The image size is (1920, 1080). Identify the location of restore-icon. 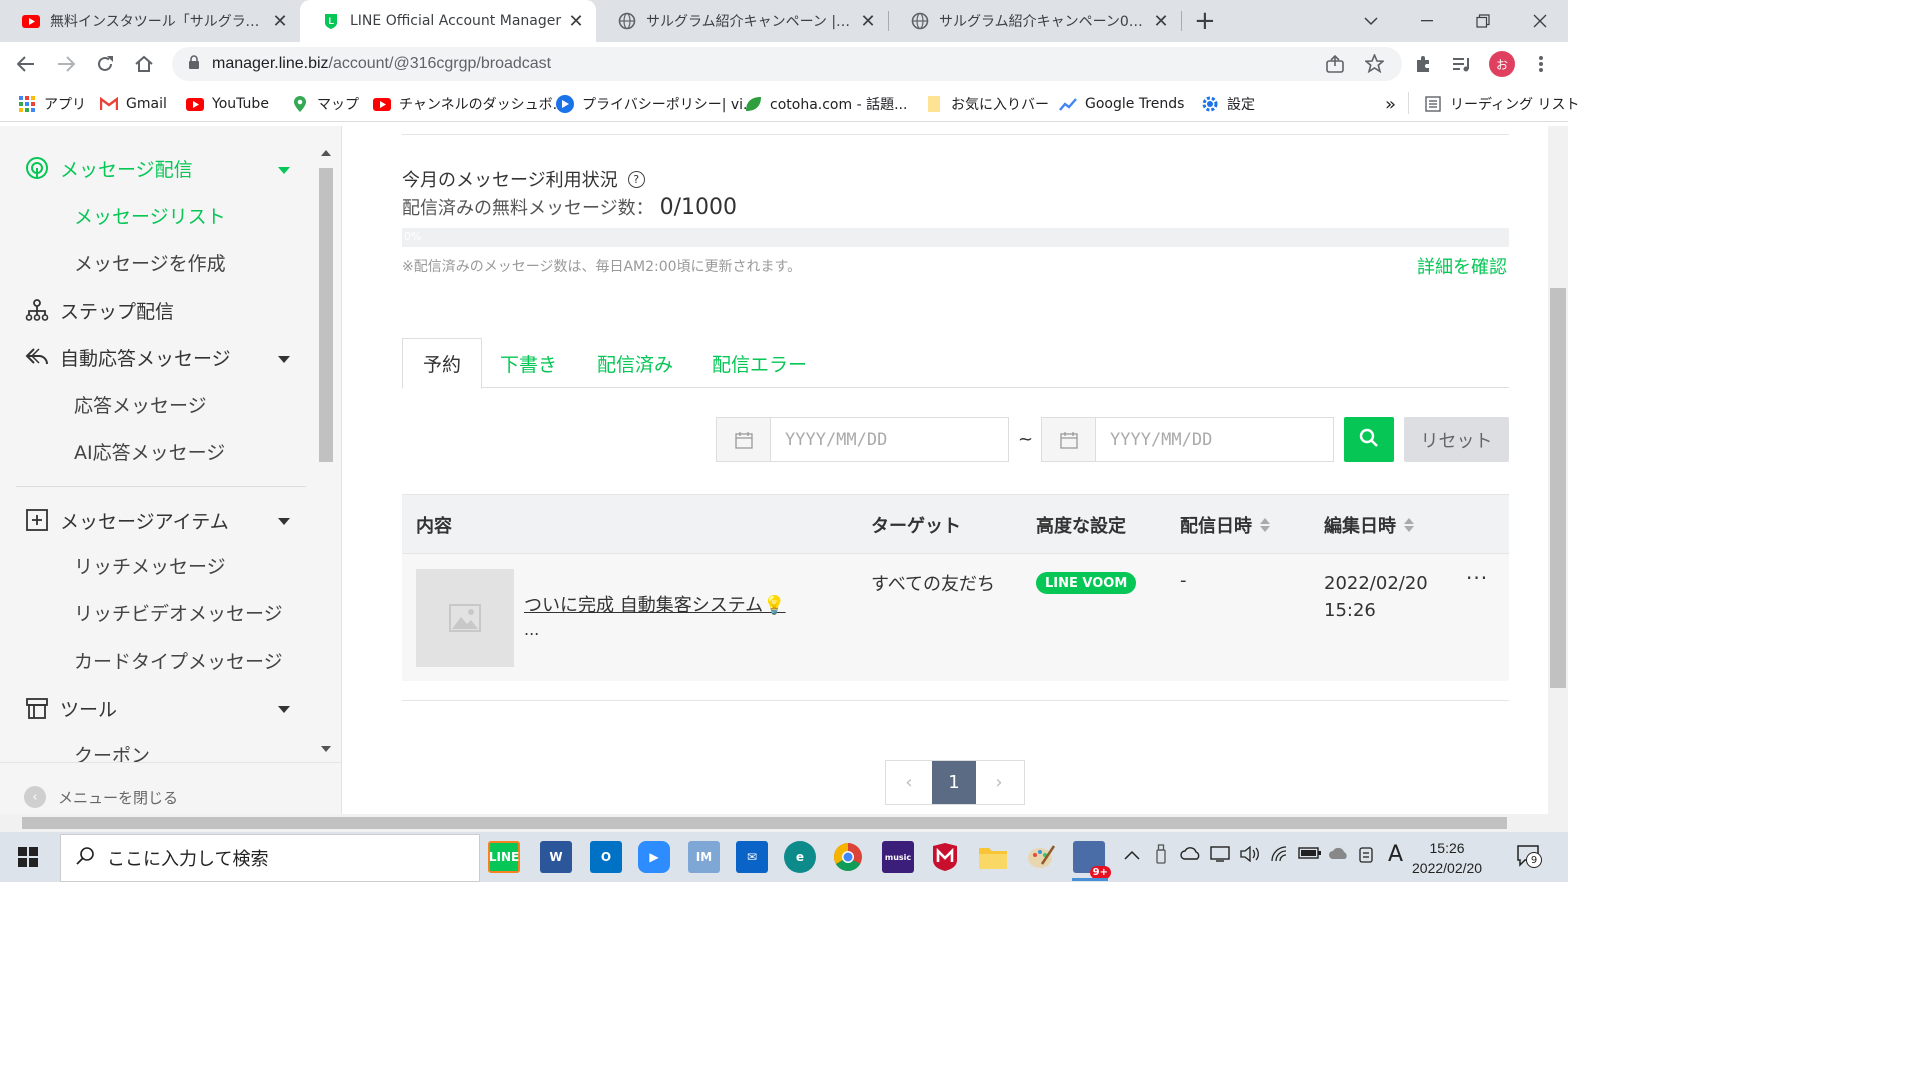
(1483, 21).